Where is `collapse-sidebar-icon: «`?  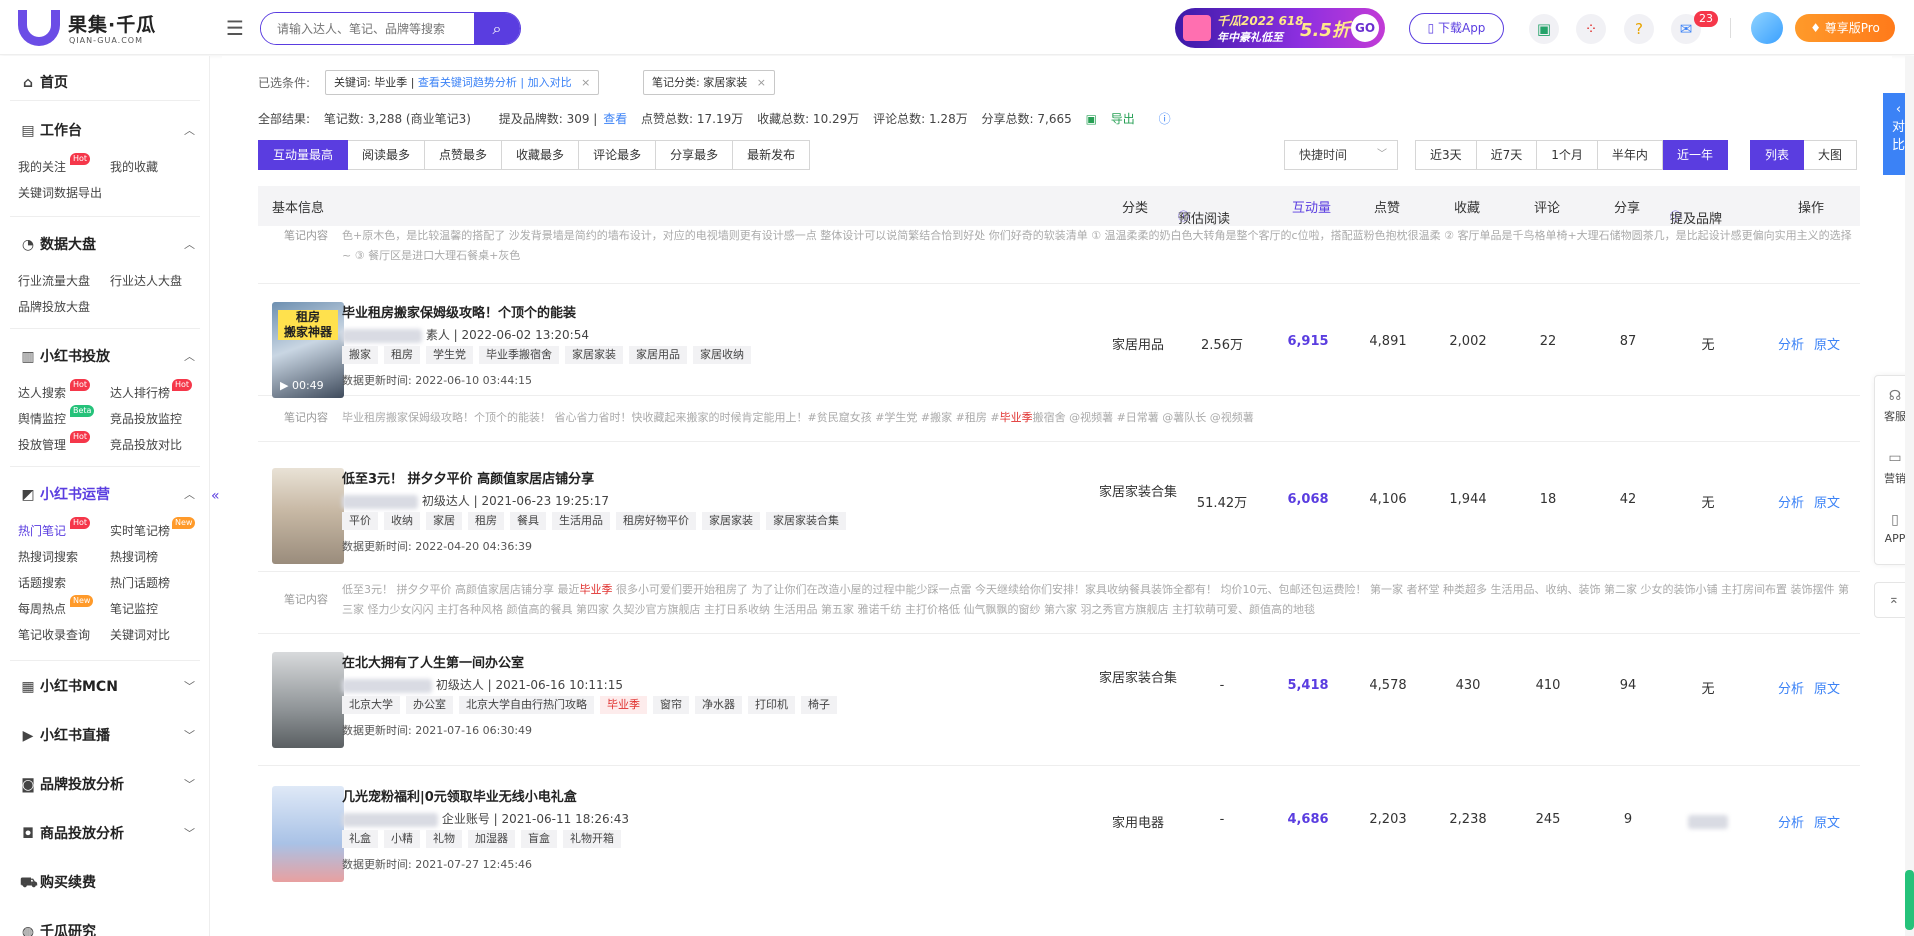
collapse-sidebar-icon: « is located at coordinates (215, 496).